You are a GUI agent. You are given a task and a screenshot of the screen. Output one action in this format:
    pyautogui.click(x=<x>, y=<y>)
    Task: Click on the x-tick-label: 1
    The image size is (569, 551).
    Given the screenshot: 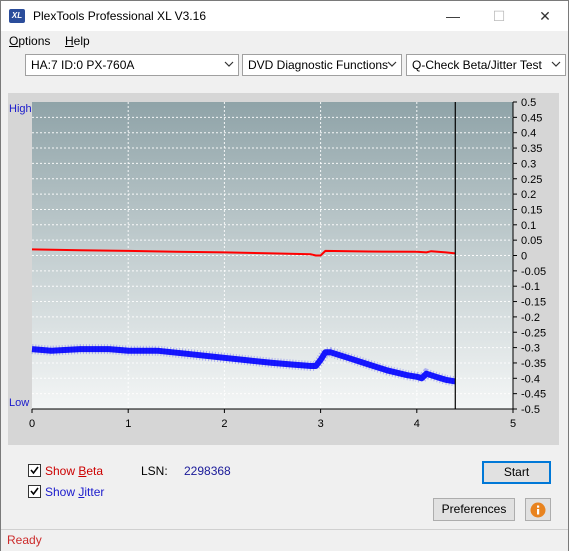 What is the action you would take?
    pyautogui.click(x=128, y=424)
    